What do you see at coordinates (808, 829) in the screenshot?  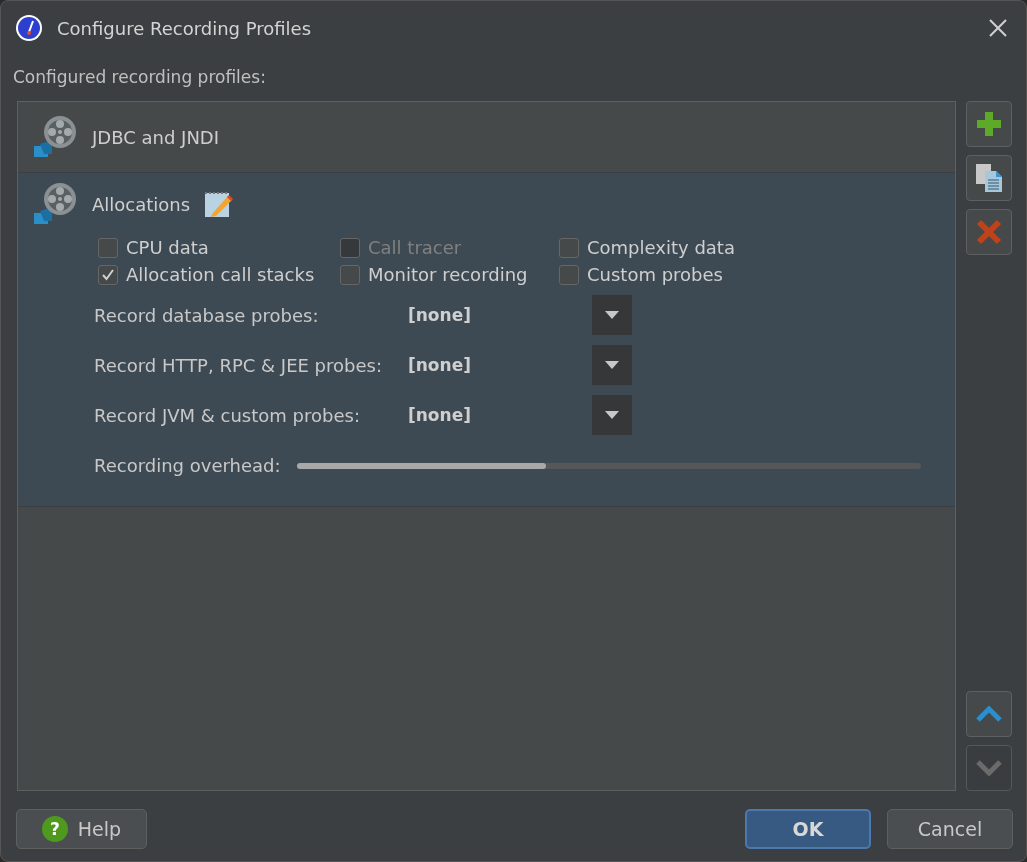 I see `dialog-button: OK` at bounding box center [808, 829].